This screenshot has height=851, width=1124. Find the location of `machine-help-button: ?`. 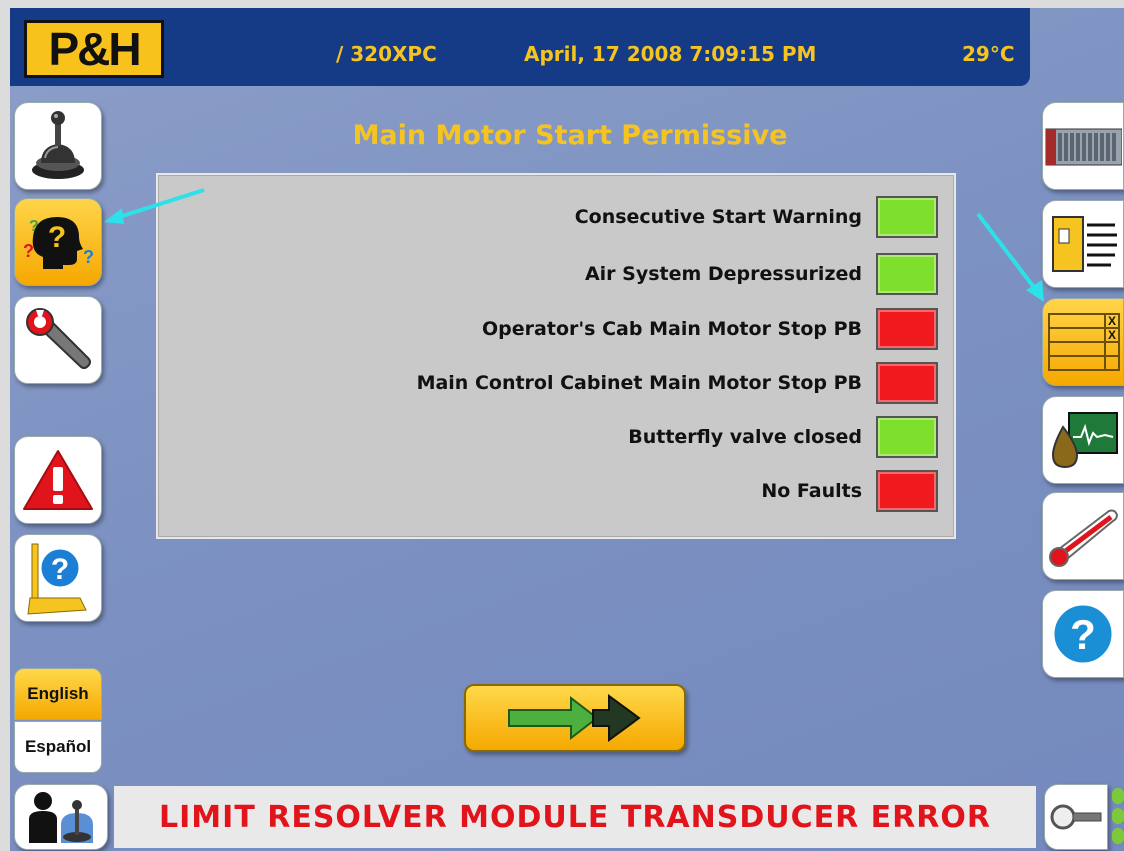

machine-help-button: ? is located at coordinates (58, 578).